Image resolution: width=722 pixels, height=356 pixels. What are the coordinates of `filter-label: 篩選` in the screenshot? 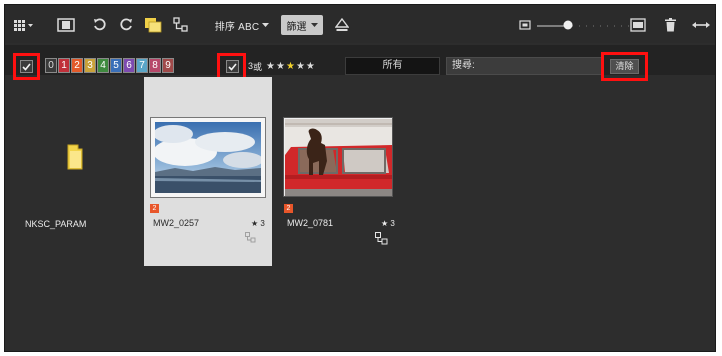 It's located at (296, 27).